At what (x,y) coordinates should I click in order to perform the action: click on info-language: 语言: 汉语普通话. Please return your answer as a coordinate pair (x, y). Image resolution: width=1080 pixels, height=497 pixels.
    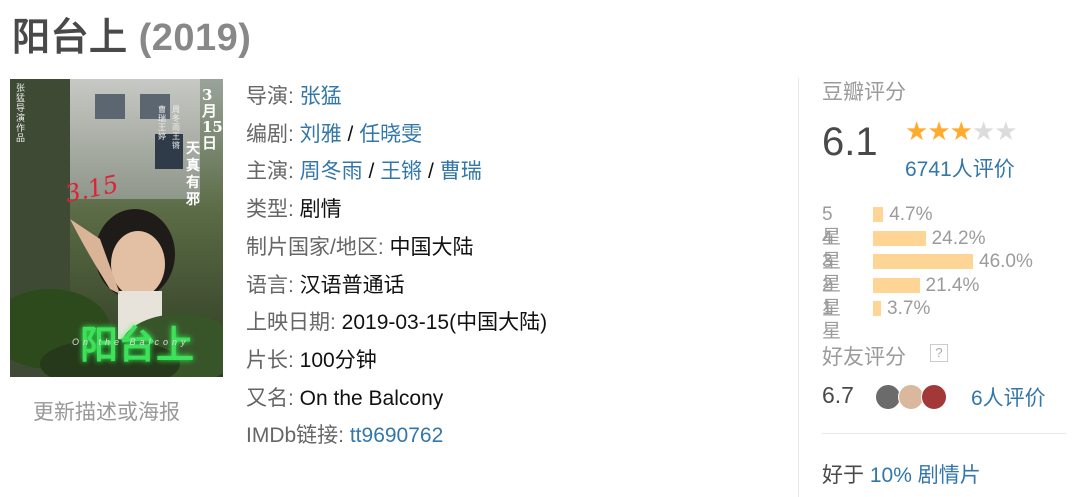
    Looking at the image, I should click on (396, 286).